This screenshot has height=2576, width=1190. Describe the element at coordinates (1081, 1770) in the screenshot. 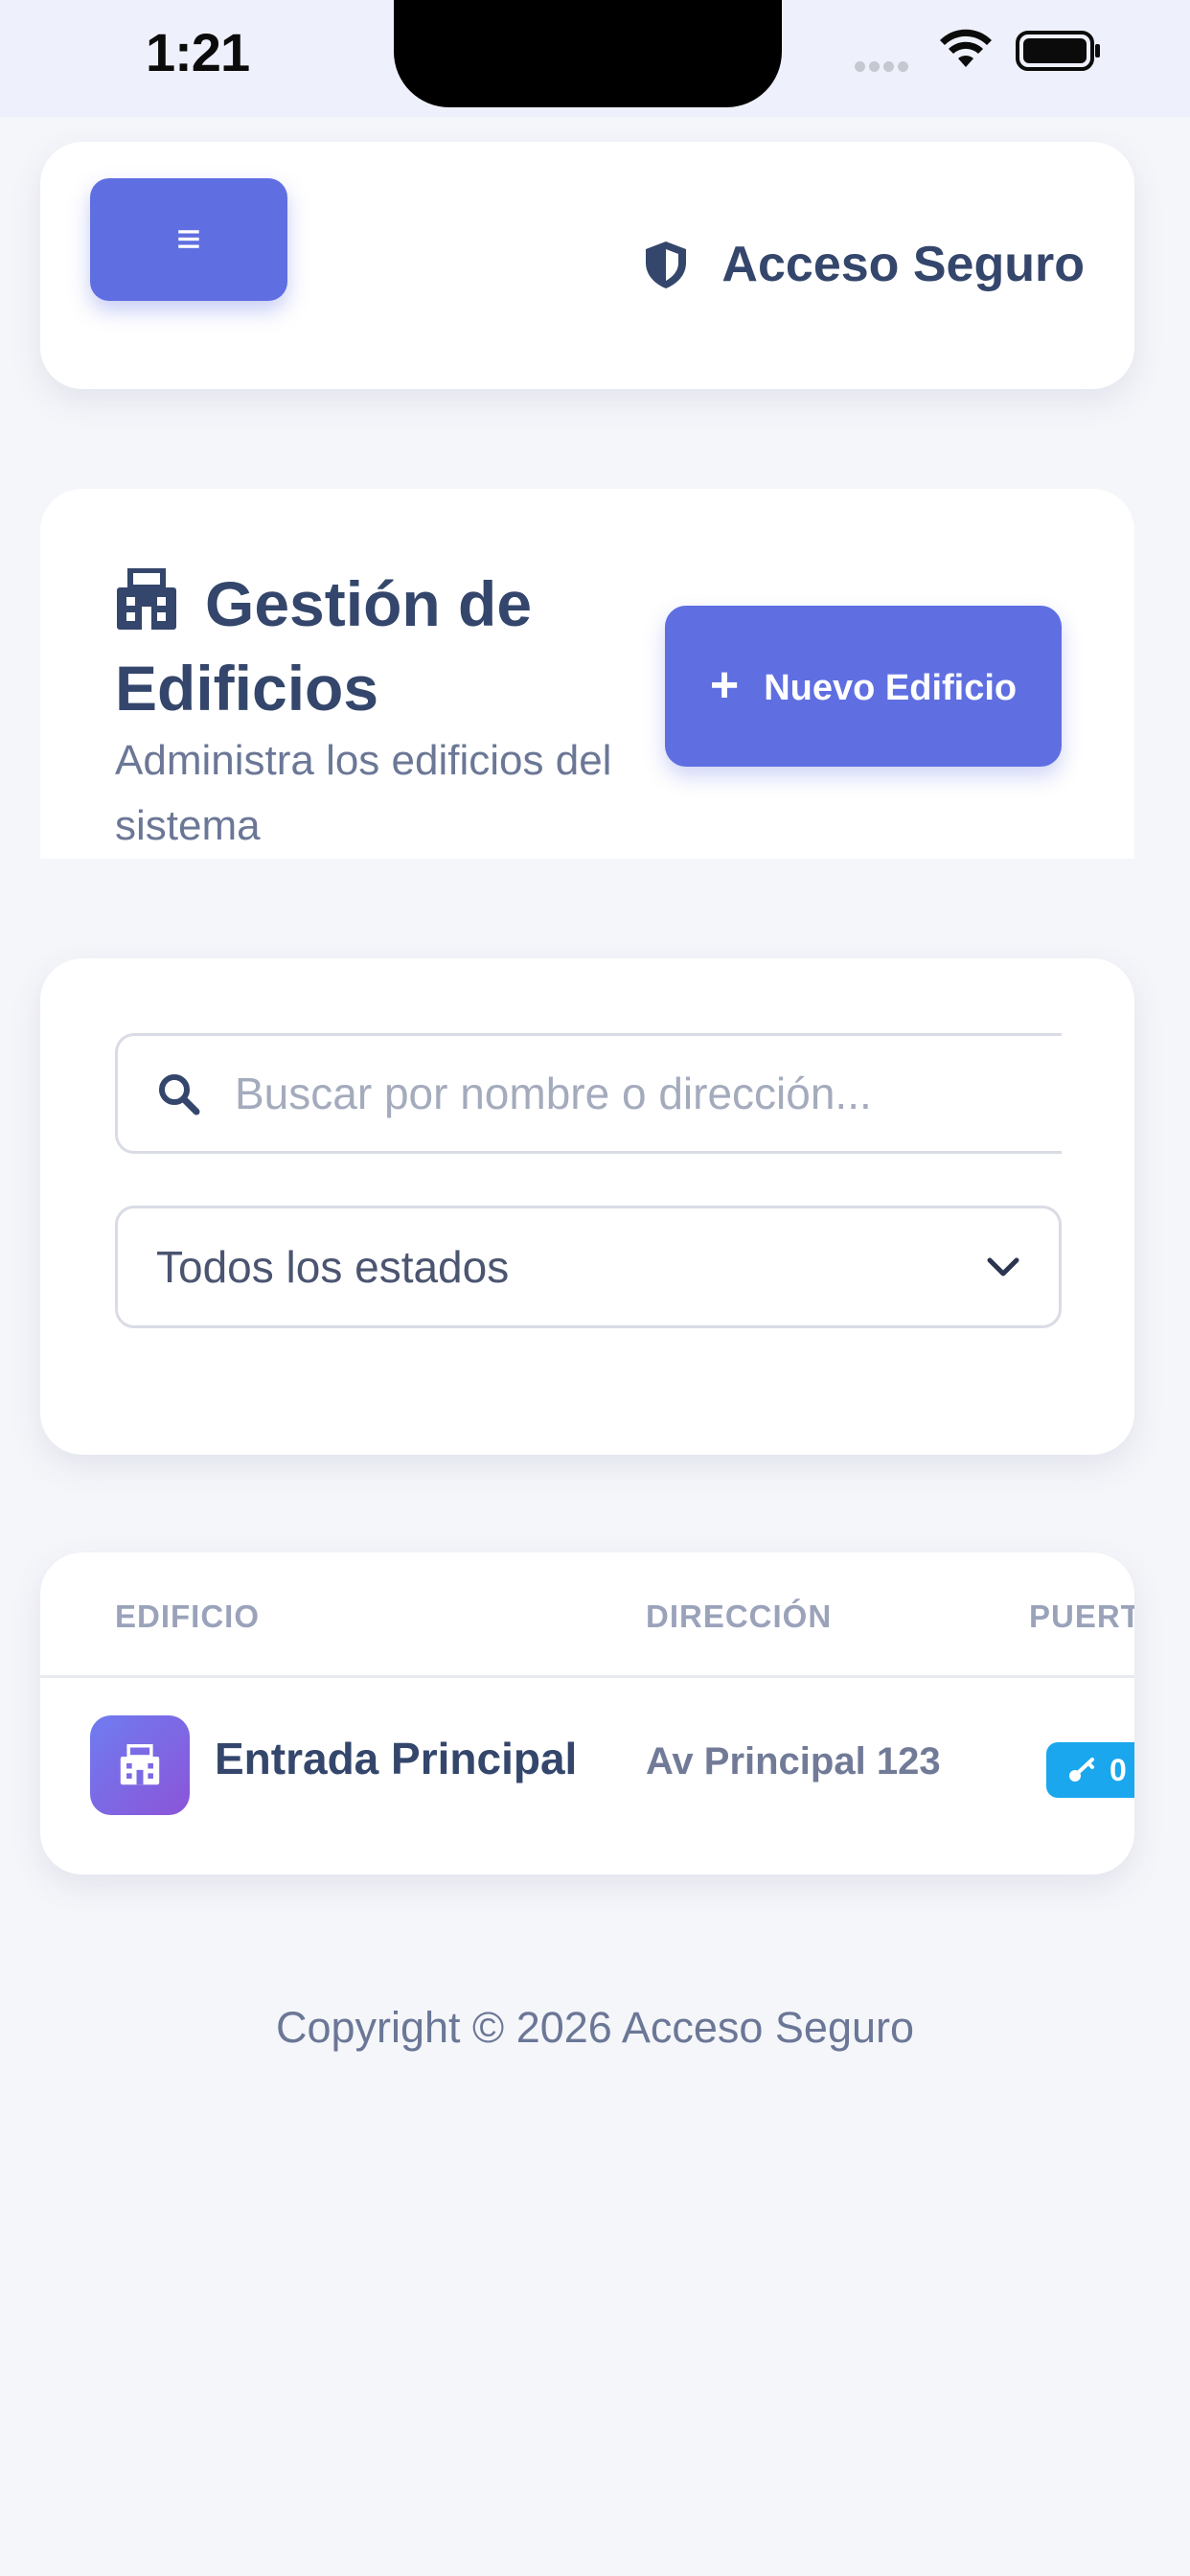

I see `key-icon` at that location.